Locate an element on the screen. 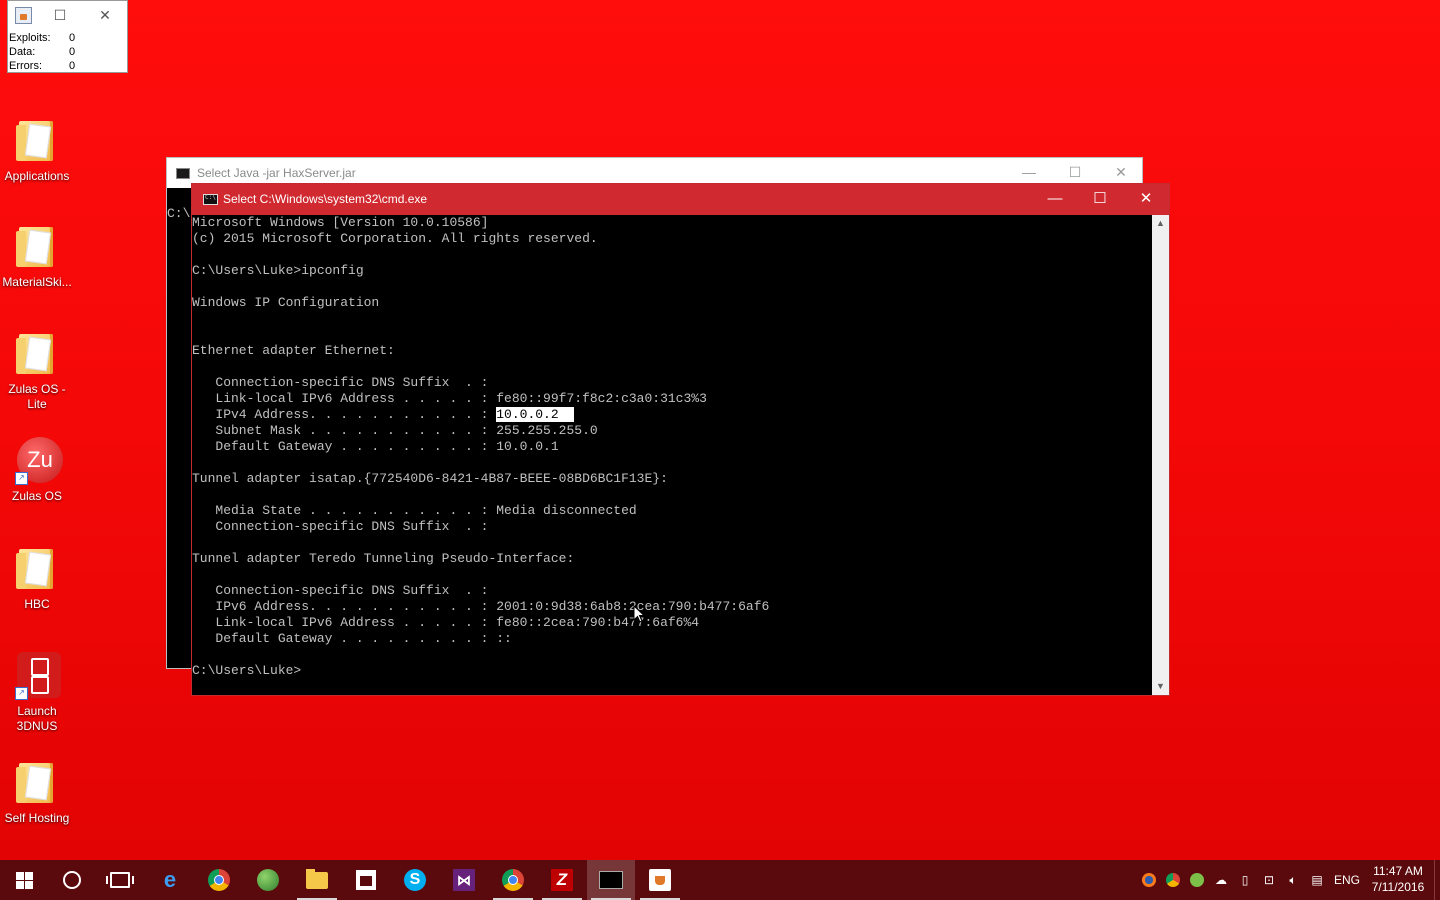 Image resolution: width=1440 pixels, height=900 pixels. taskbar-file-explorer is located at coordinates (317, 880).